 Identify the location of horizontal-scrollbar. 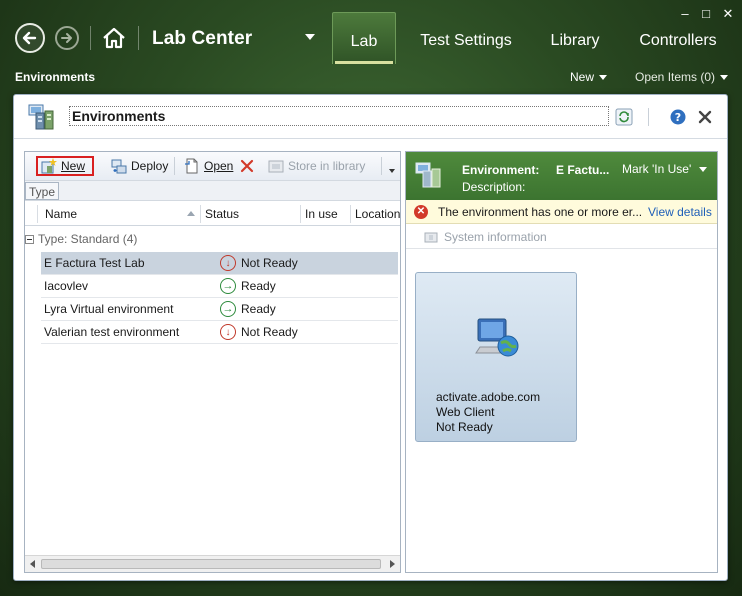
(212, 563).